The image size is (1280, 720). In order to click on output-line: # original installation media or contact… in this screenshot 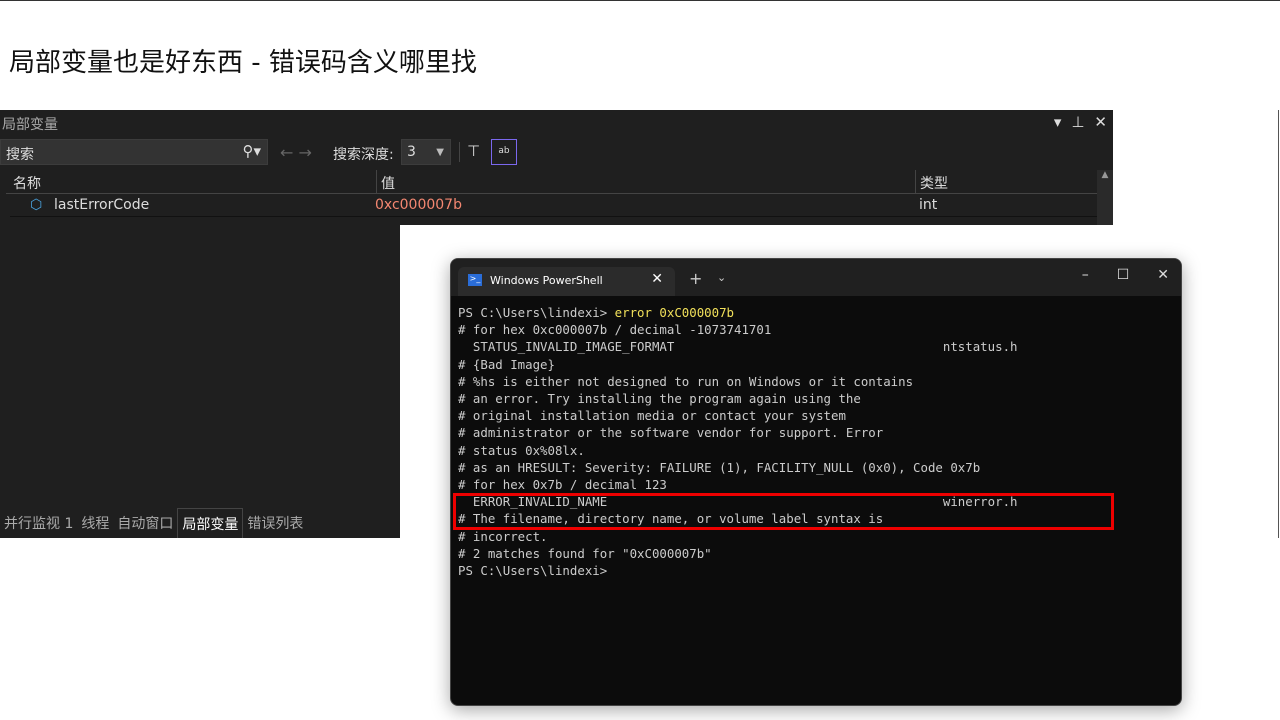, I will do `click(652, 416)`.